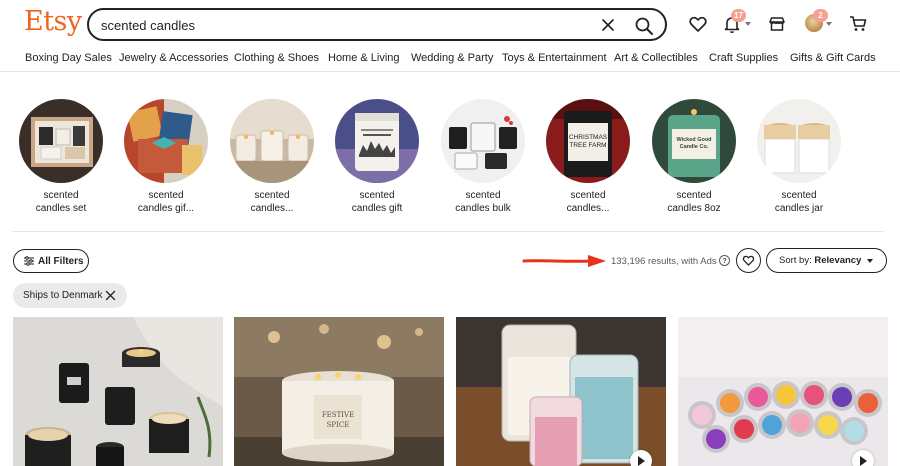 The height and width of the screenshot is (466, 900). Describe the element at coordinates (338, 425) in the screenshot. I see `thumbnail-caption: SPICE` at that location.